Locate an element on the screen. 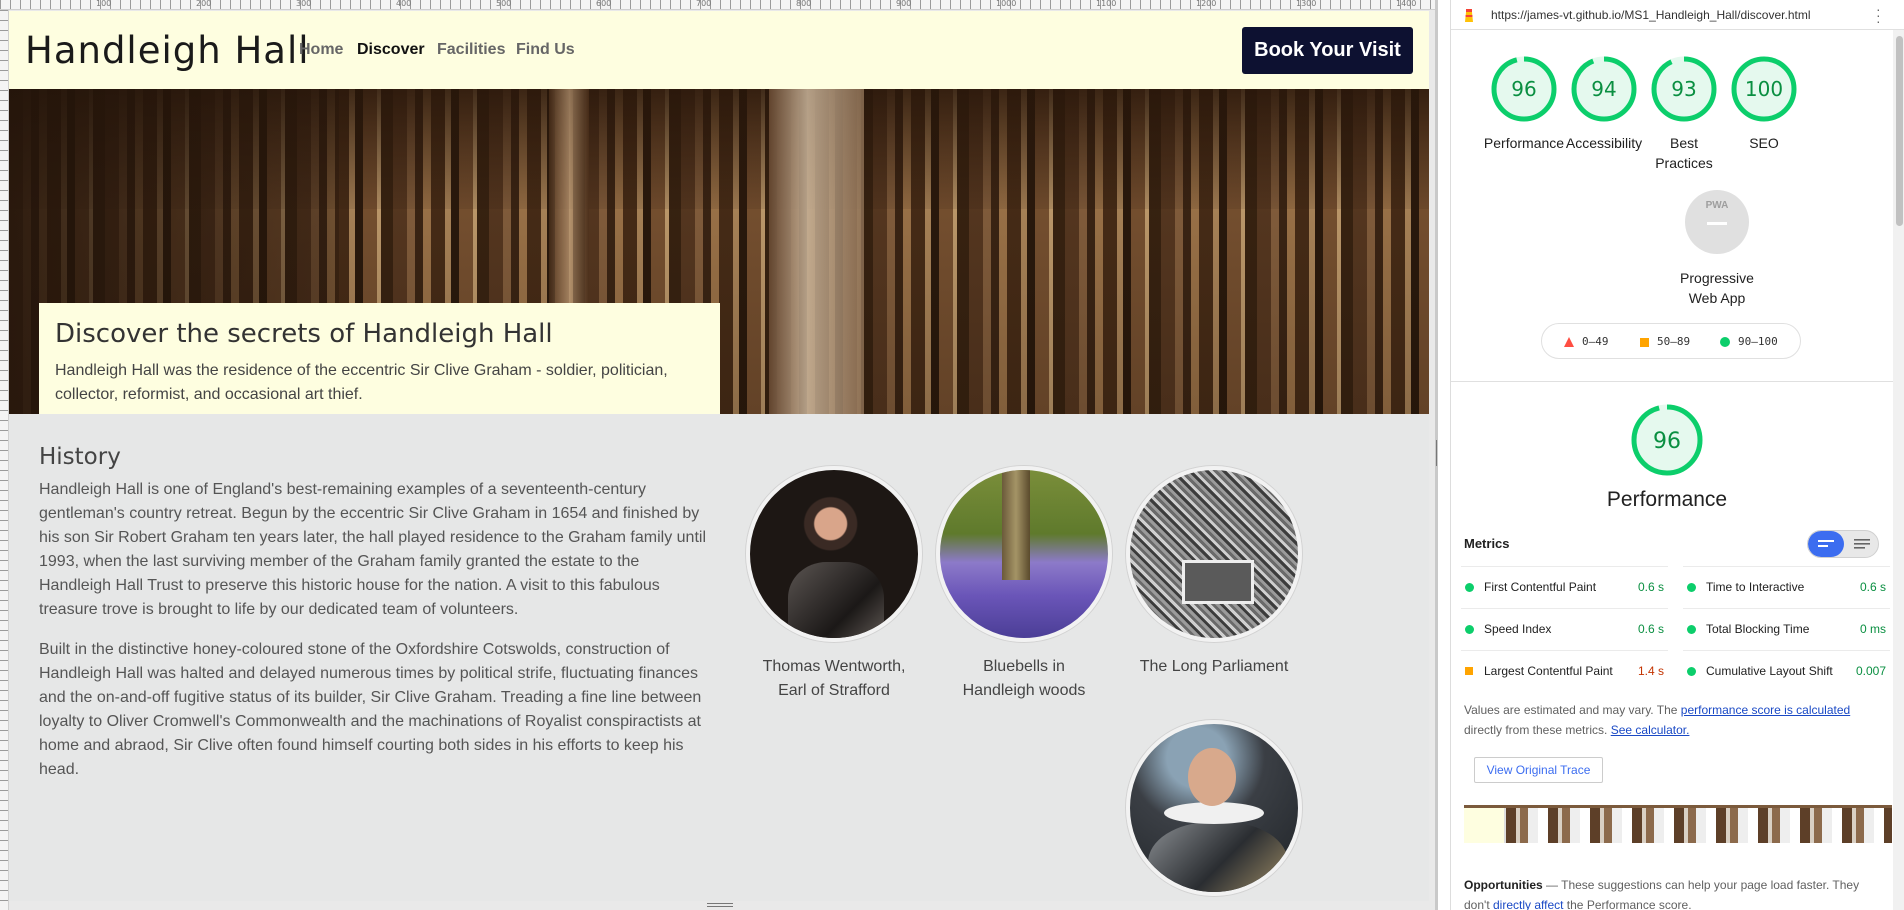 The width and height of the screenshot is (1904, 910). scrollbar-thumb is located at coordinates (1899, 131).